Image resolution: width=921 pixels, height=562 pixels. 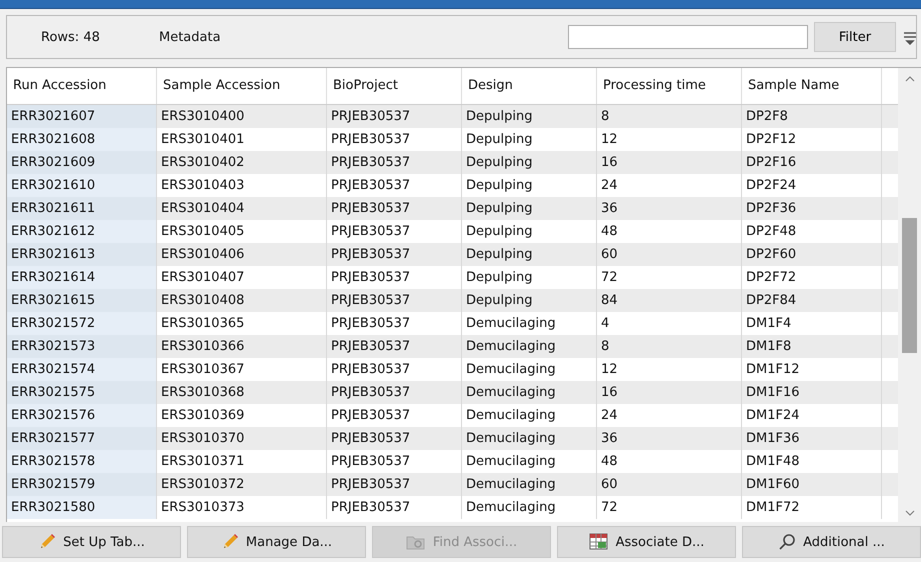 What do you see at coordinates (82, 392) in the screenshot?
I see `table-cell: ERR3021575` at bounding box center [82, 392].